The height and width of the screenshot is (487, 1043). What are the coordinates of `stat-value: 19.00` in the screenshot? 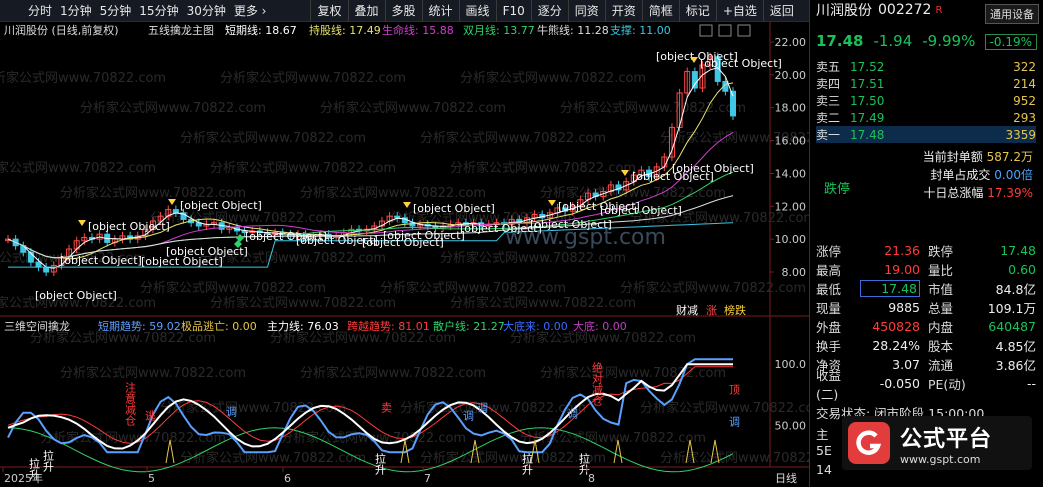 It's located at (902, 269).